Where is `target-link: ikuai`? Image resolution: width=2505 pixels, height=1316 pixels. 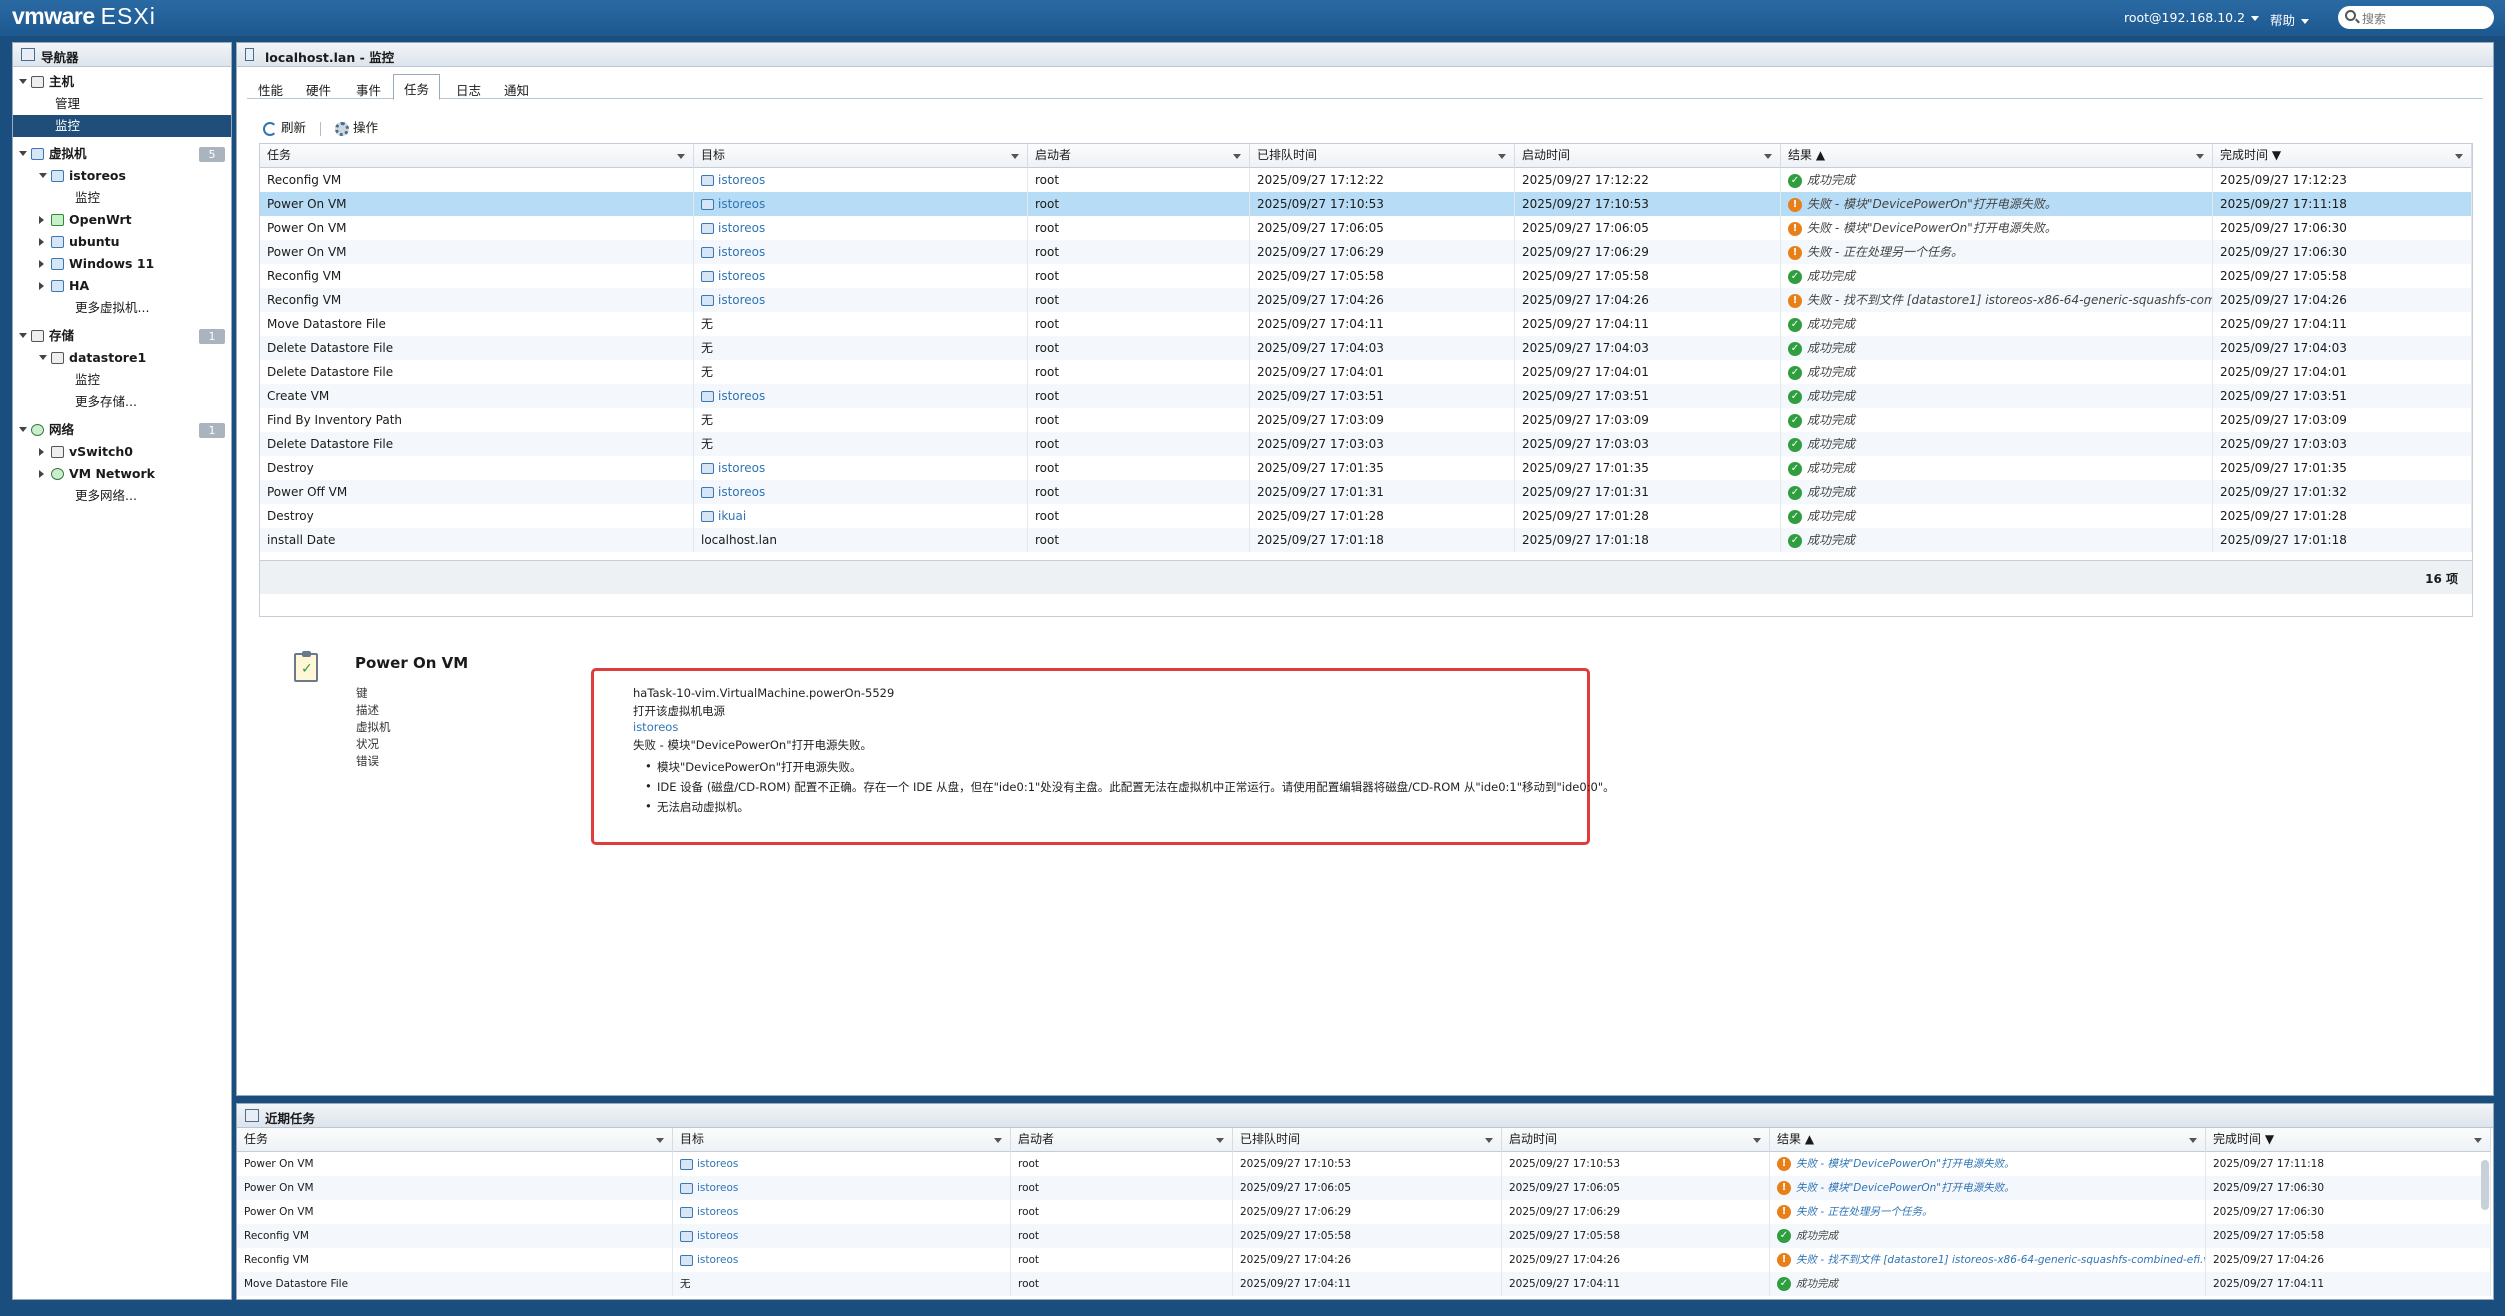
target-link: ikuai is located at coordinates (732, 516).